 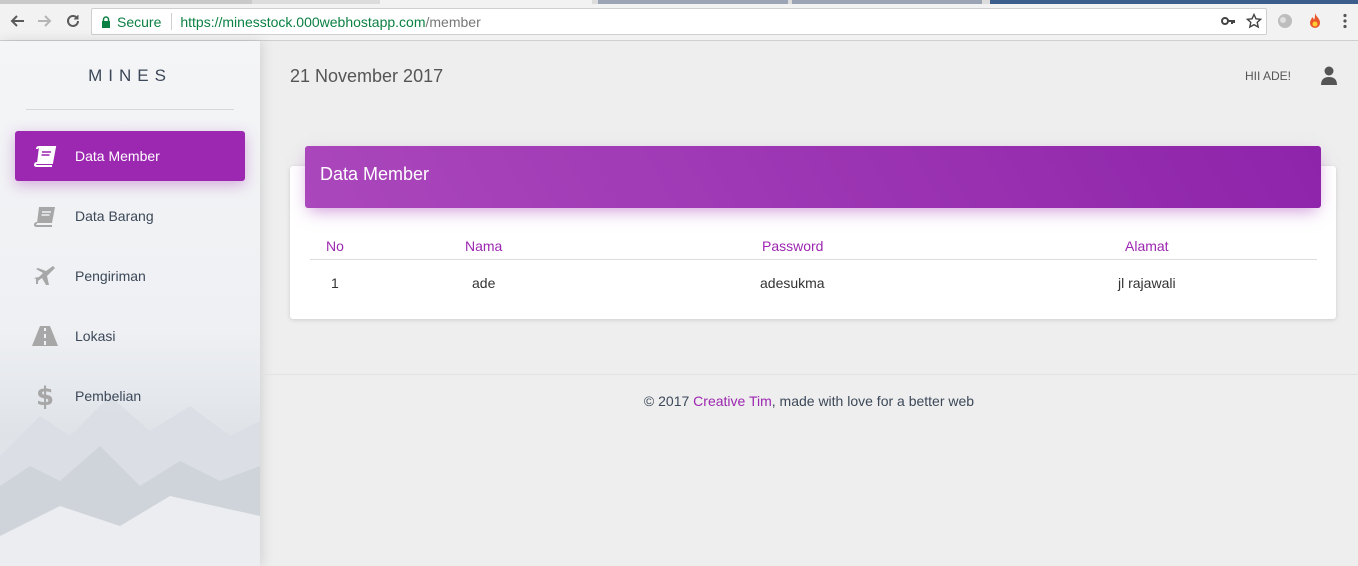 I want to click on back-button, so click(x=17, y=21).